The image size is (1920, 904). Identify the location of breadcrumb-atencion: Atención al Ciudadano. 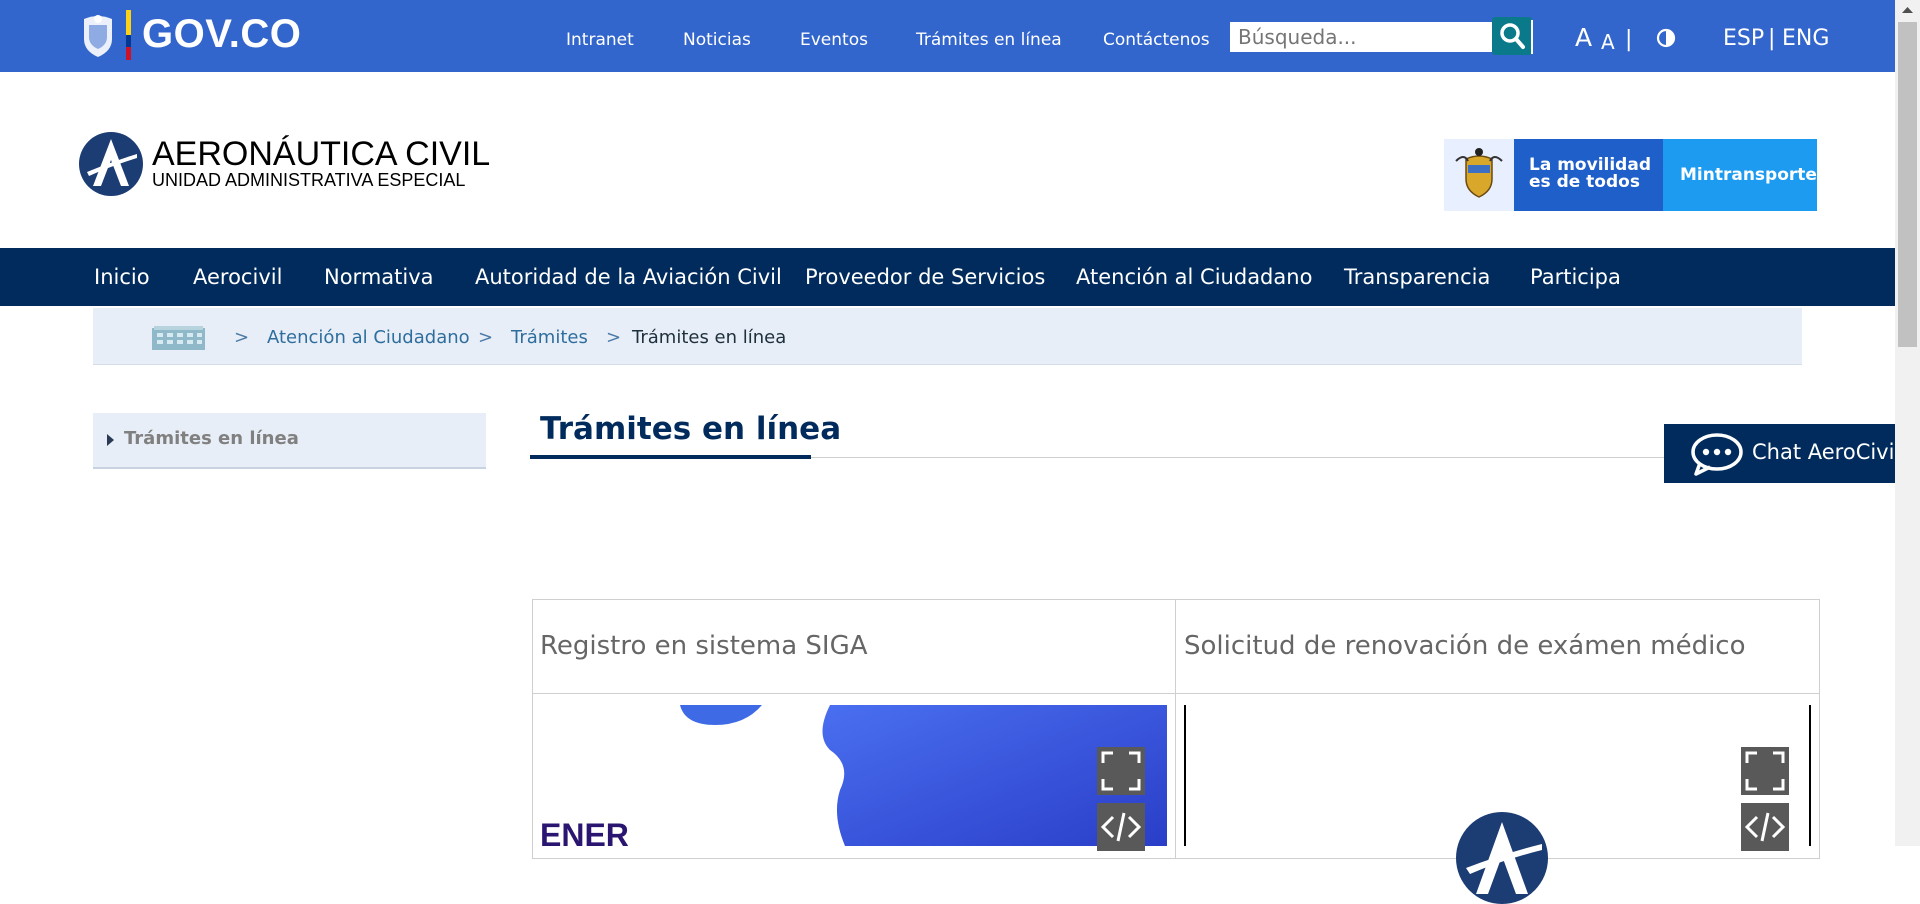
(368, 338).